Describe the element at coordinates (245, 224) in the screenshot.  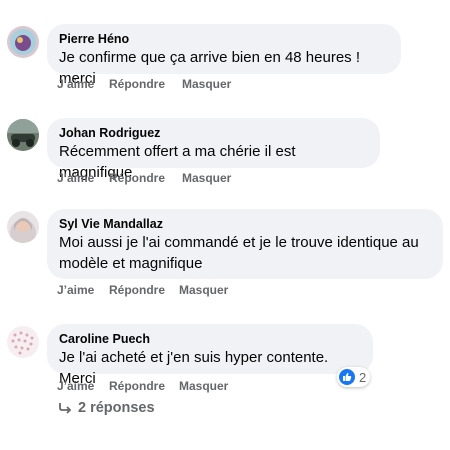
I see `comment-author: Syl Vie Mandallaz` at that location.